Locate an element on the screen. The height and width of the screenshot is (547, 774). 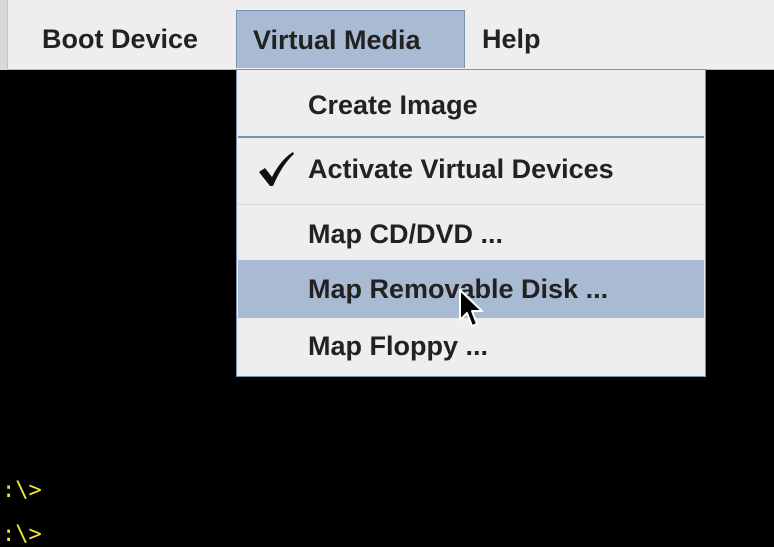
menu-item-create-image: Create Image is located at coordinates (471, 105).